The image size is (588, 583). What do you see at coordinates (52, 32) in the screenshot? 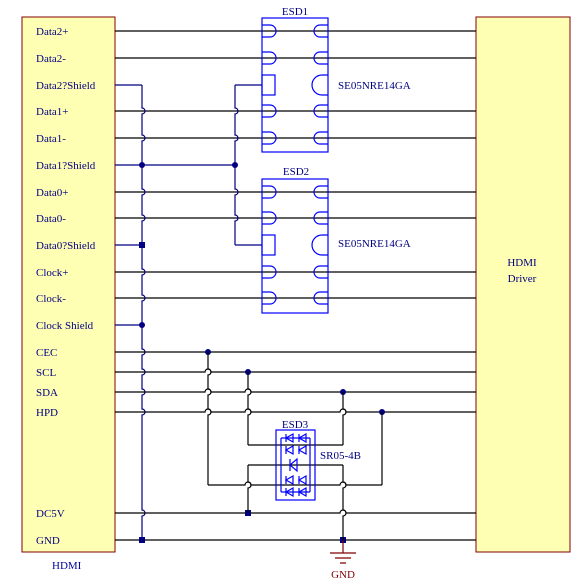
I see `pin-label: Data2+` at bounding box center [52, 32].